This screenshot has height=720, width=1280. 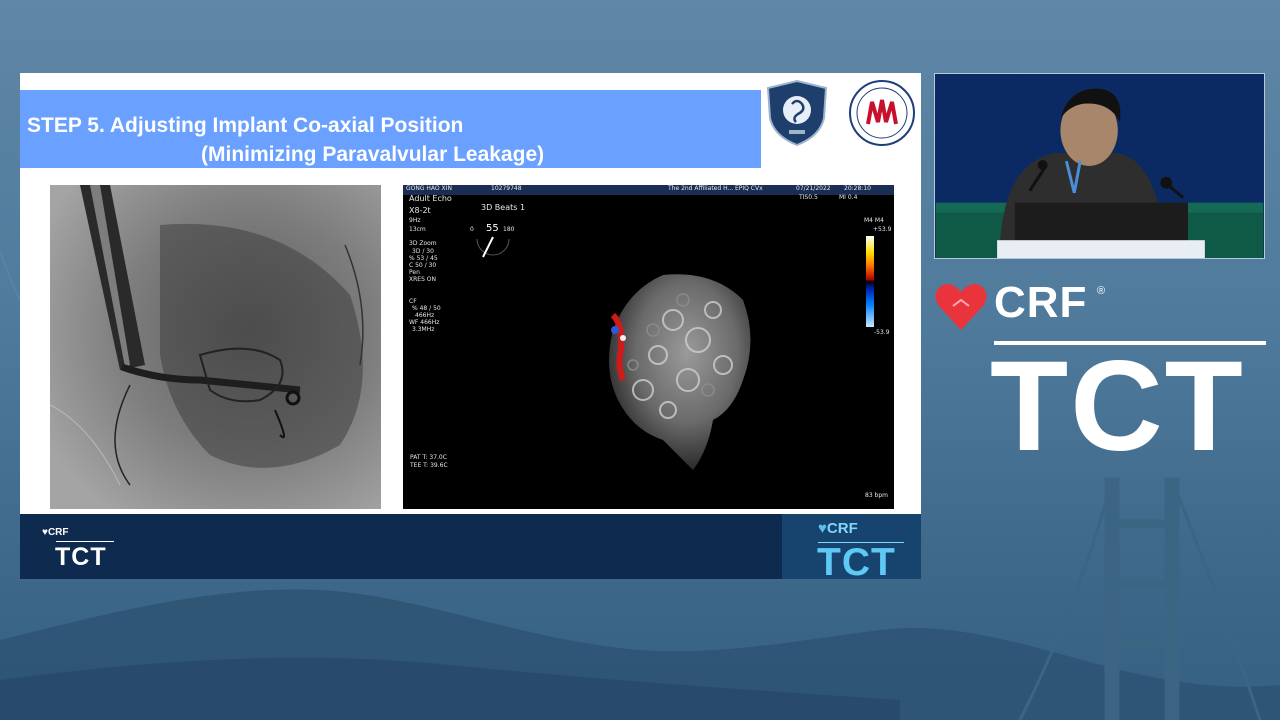 What do you see at coordinates (882, 229) in the screenshot?
I see `echo-scale-top-value: +53.9` at bounding box center [882, 229].